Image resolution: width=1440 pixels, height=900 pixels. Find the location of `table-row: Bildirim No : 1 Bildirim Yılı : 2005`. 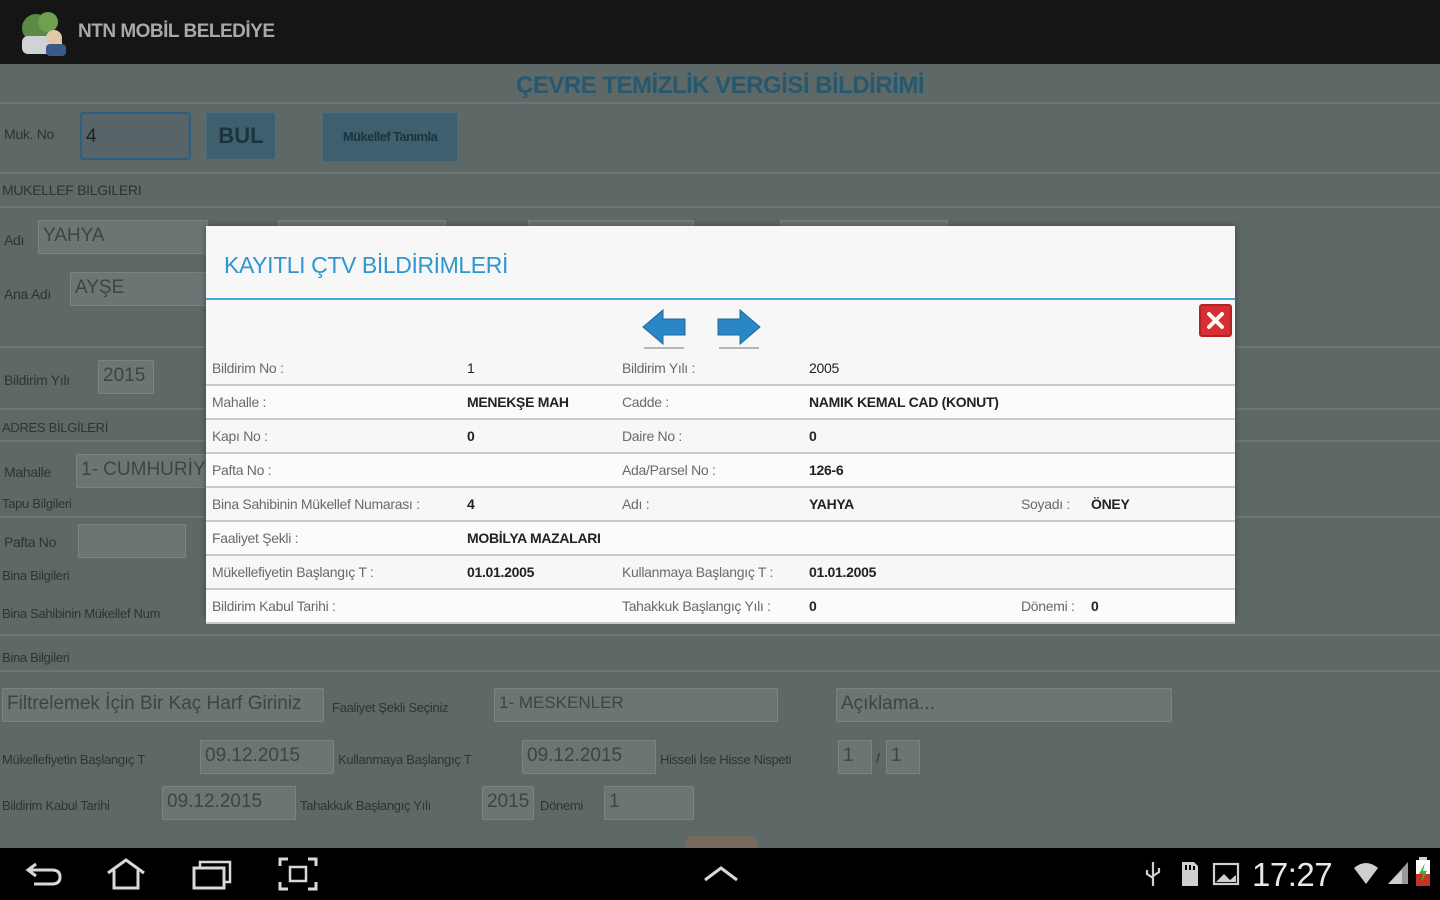

table-row: Bildirim No : 1 Bildirim Yılı : 2005 is located at coordinates (720, 369).